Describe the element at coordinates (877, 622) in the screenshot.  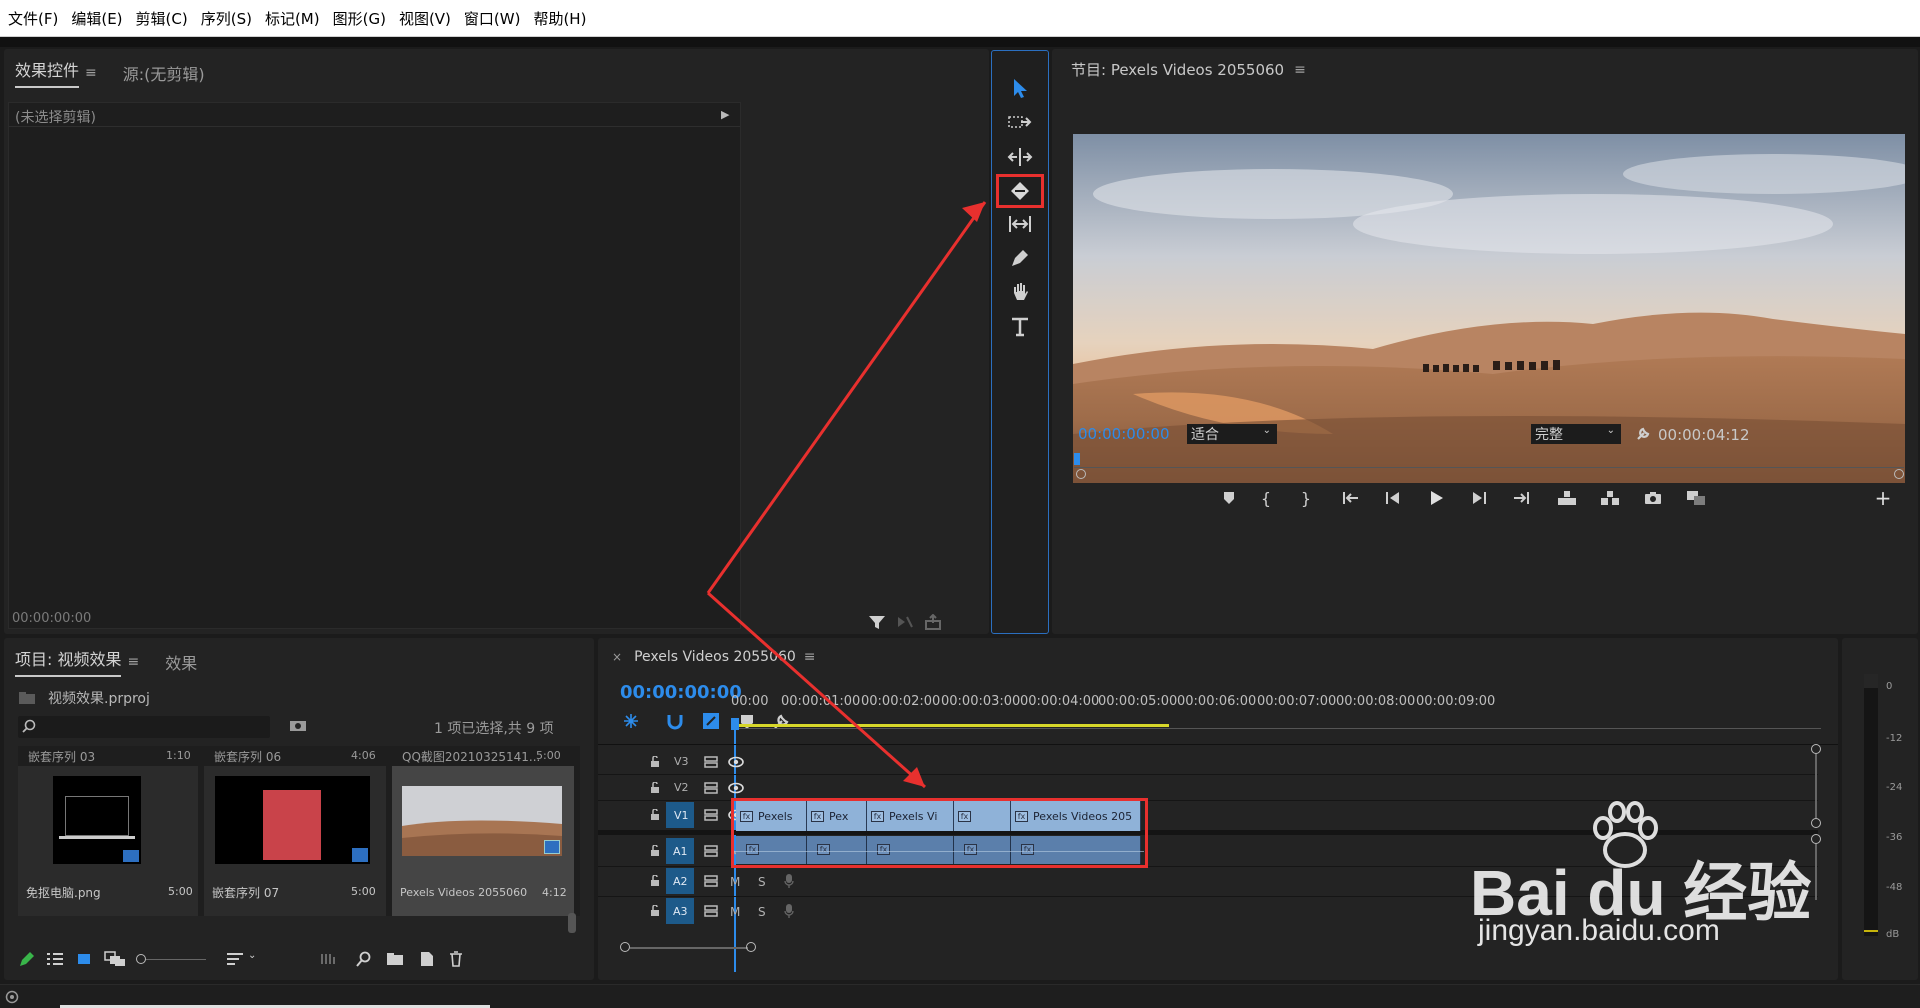
I see `filter-icon` at that location.